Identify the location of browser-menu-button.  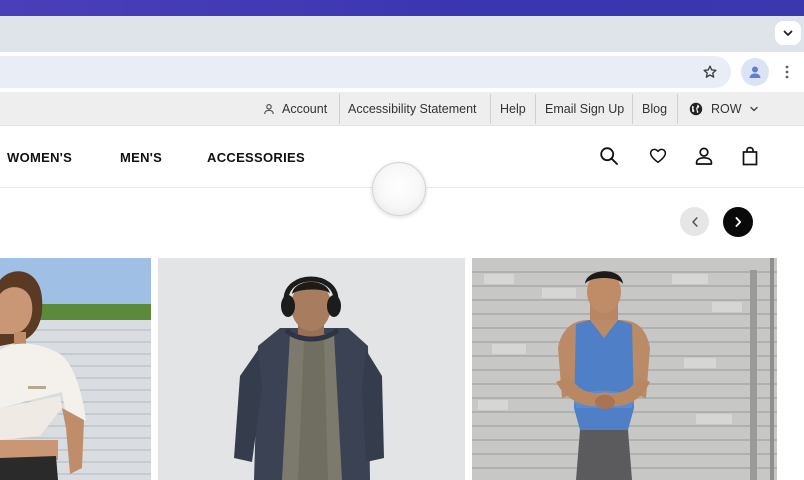
(787, 72).